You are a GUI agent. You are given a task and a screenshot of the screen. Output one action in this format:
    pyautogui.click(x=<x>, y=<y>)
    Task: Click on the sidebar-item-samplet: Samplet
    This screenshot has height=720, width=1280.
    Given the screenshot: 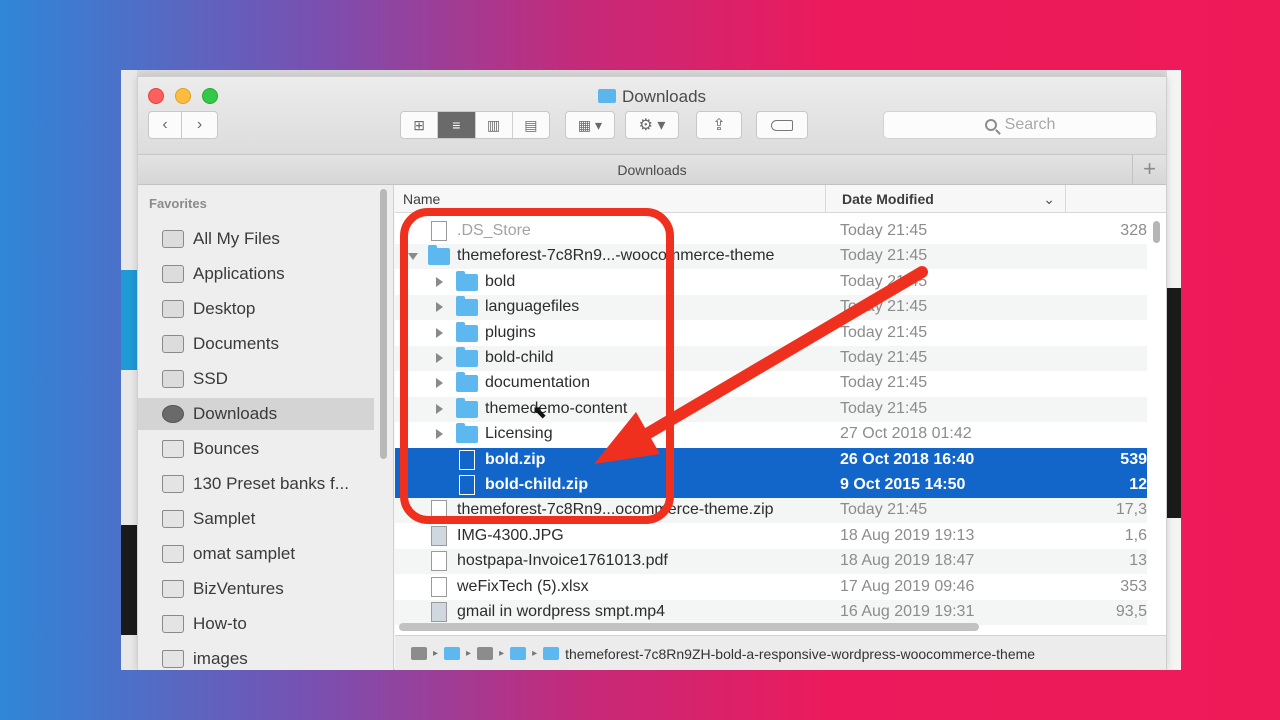 What is the action you would take?
    pyautogui.click(x=256, y=519)
    